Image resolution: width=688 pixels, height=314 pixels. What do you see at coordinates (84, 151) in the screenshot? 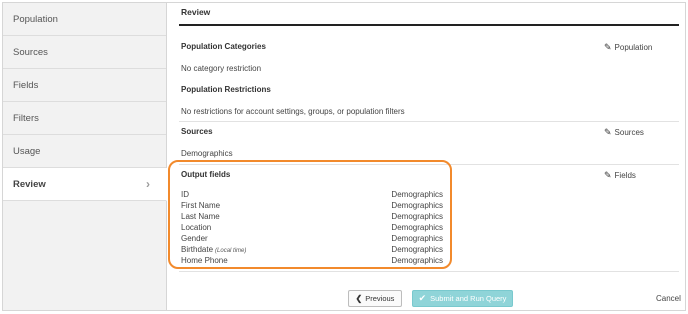
I see `sidebar-item-usage: Usage` at bounding box center [84, 151].